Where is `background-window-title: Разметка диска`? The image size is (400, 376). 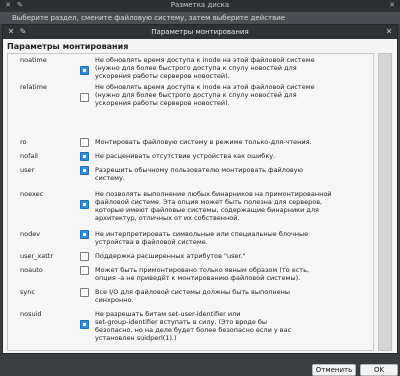
background-window-title: Разметка диска is located at coordinates (200, 5).